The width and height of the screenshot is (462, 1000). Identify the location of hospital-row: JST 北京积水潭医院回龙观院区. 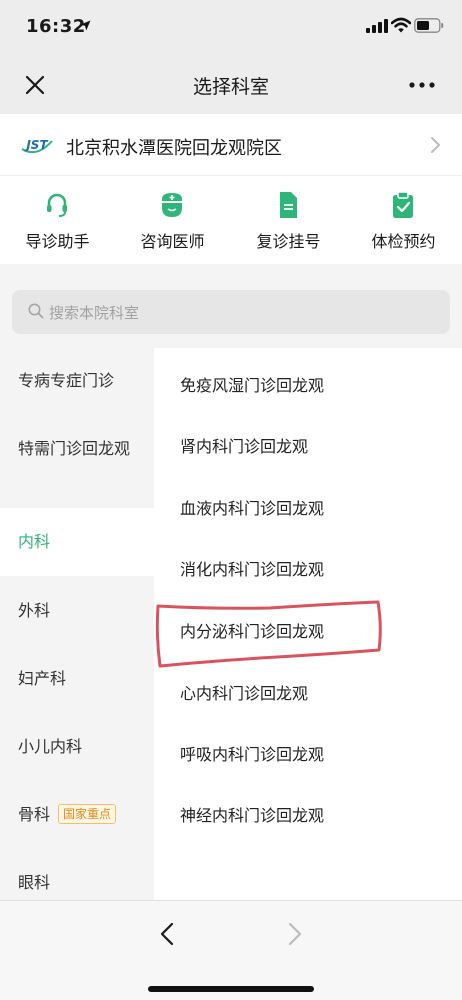
(231, 145).